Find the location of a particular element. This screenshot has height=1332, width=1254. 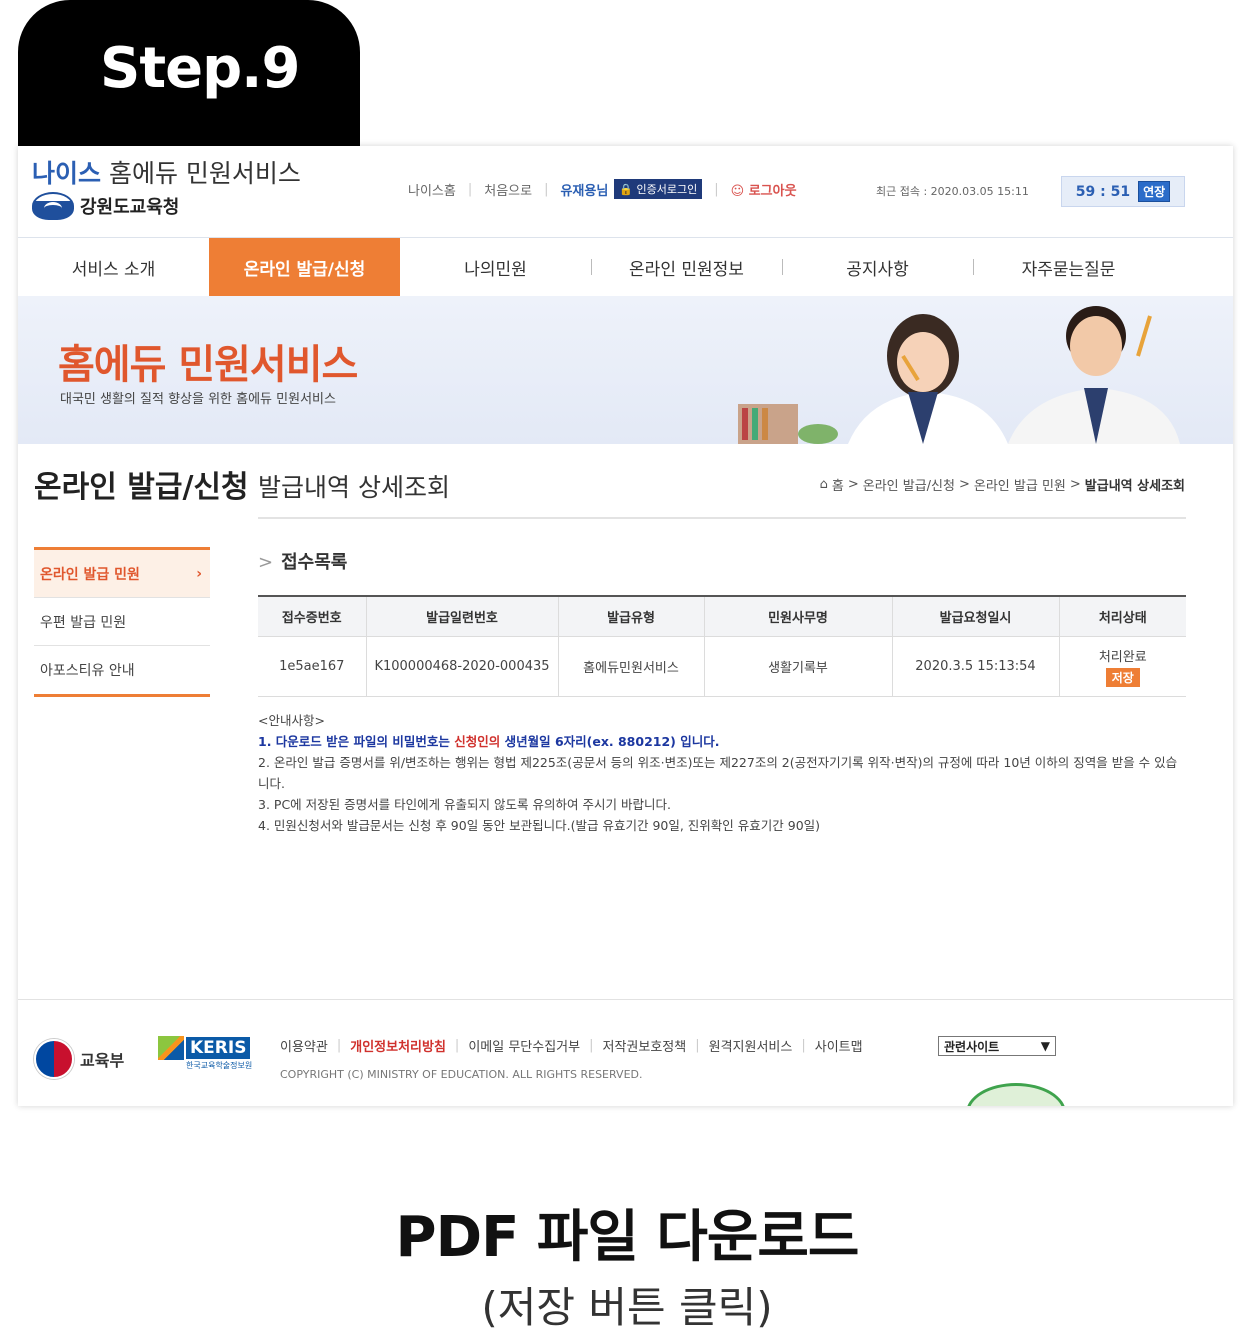

util-link-home: 나이스홈 is located at coordinates (432, 189).